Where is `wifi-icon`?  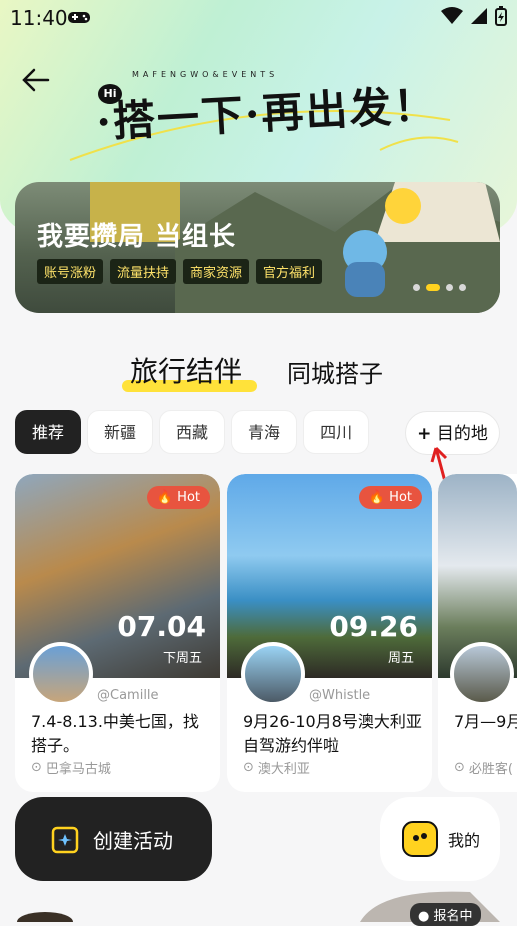
wifi-icon is located at coordinates (452, 15).